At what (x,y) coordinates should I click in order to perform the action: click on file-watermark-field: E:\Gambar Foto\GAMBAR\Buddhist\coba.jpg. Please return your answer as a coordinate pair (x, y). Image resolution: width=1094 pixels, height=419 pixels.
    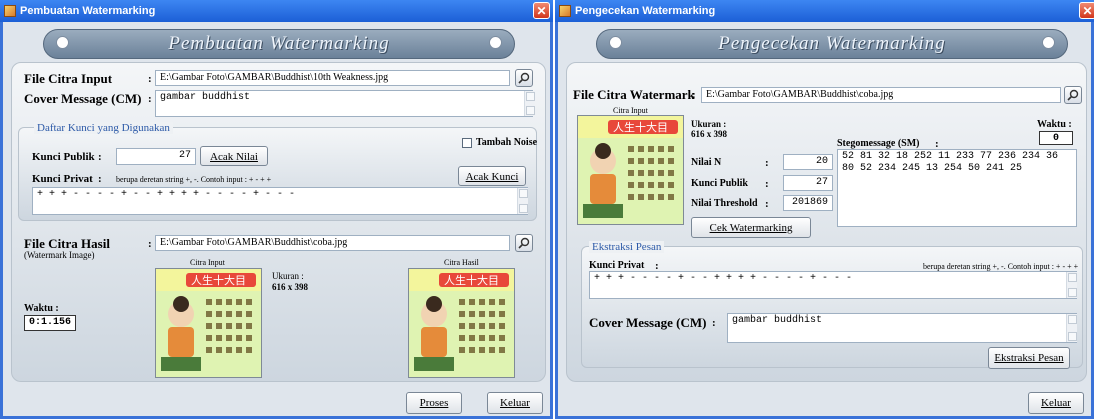
    Looking at the image, I should click on (881, 95).